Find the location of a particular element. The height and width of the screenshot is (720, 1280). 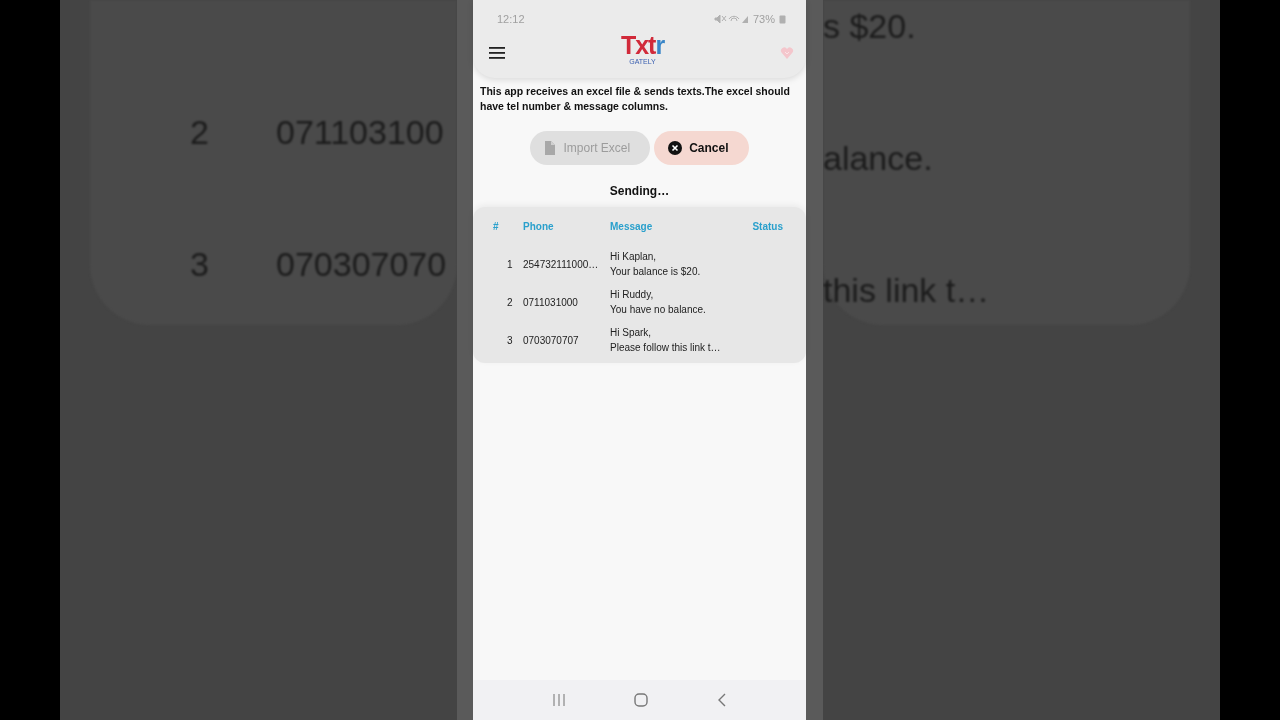

column-header: Message is located at coordinates (632, 226).